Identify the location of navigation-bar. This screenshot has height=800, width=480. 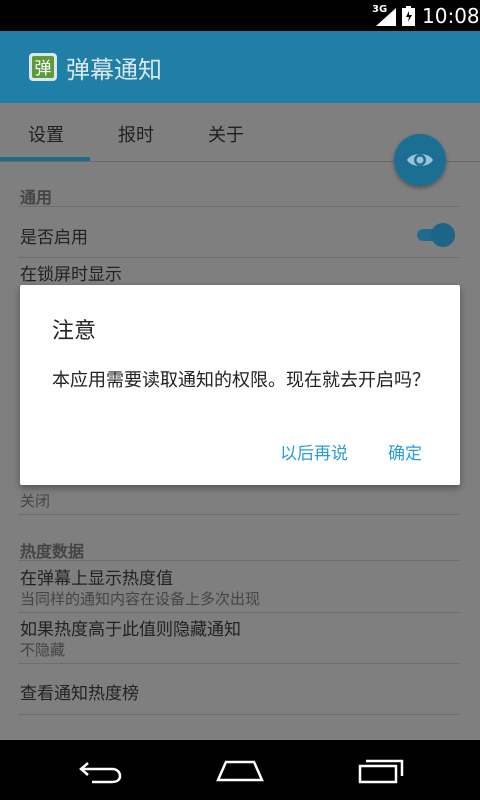
(240, 770).